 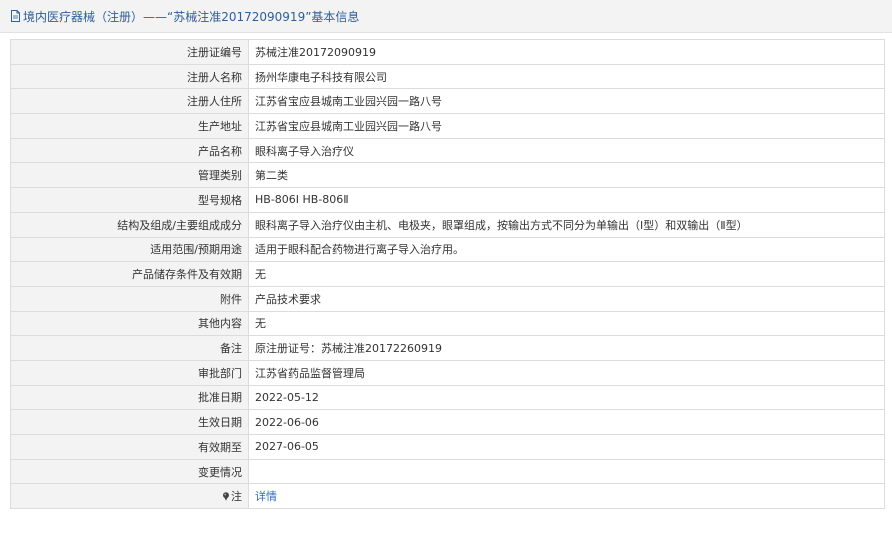 I want to click on row-label: 注册证编号, so click(x=129, y=52).